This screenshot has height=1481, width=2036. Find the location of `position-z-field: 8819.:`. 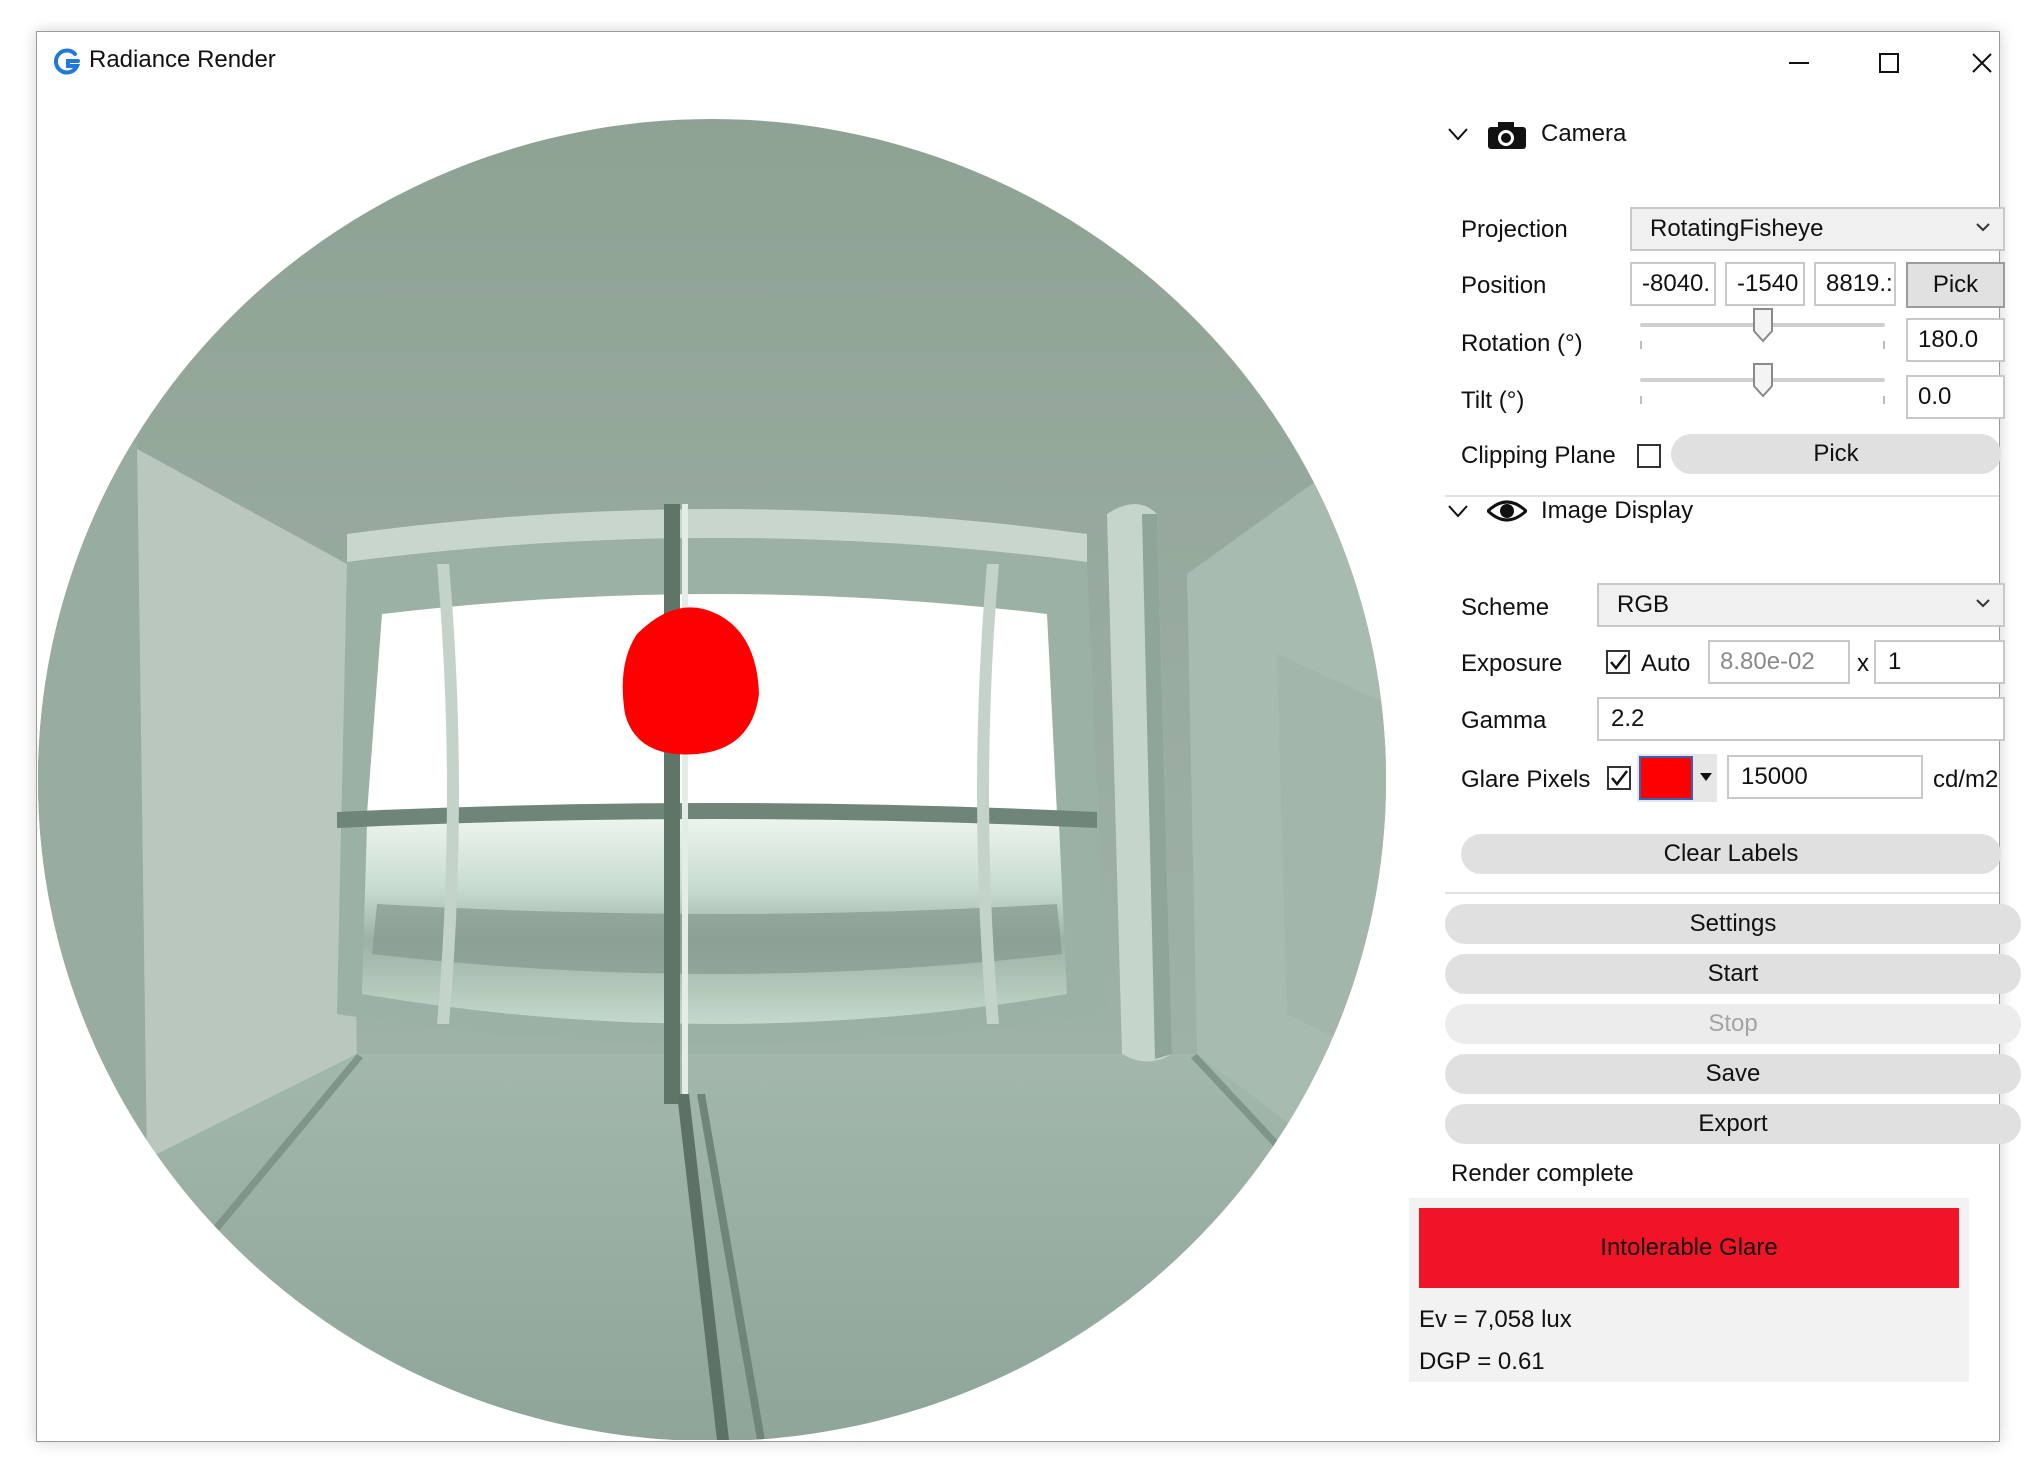

position-z-field: 8819.: is located at coordinates (1855, 284).